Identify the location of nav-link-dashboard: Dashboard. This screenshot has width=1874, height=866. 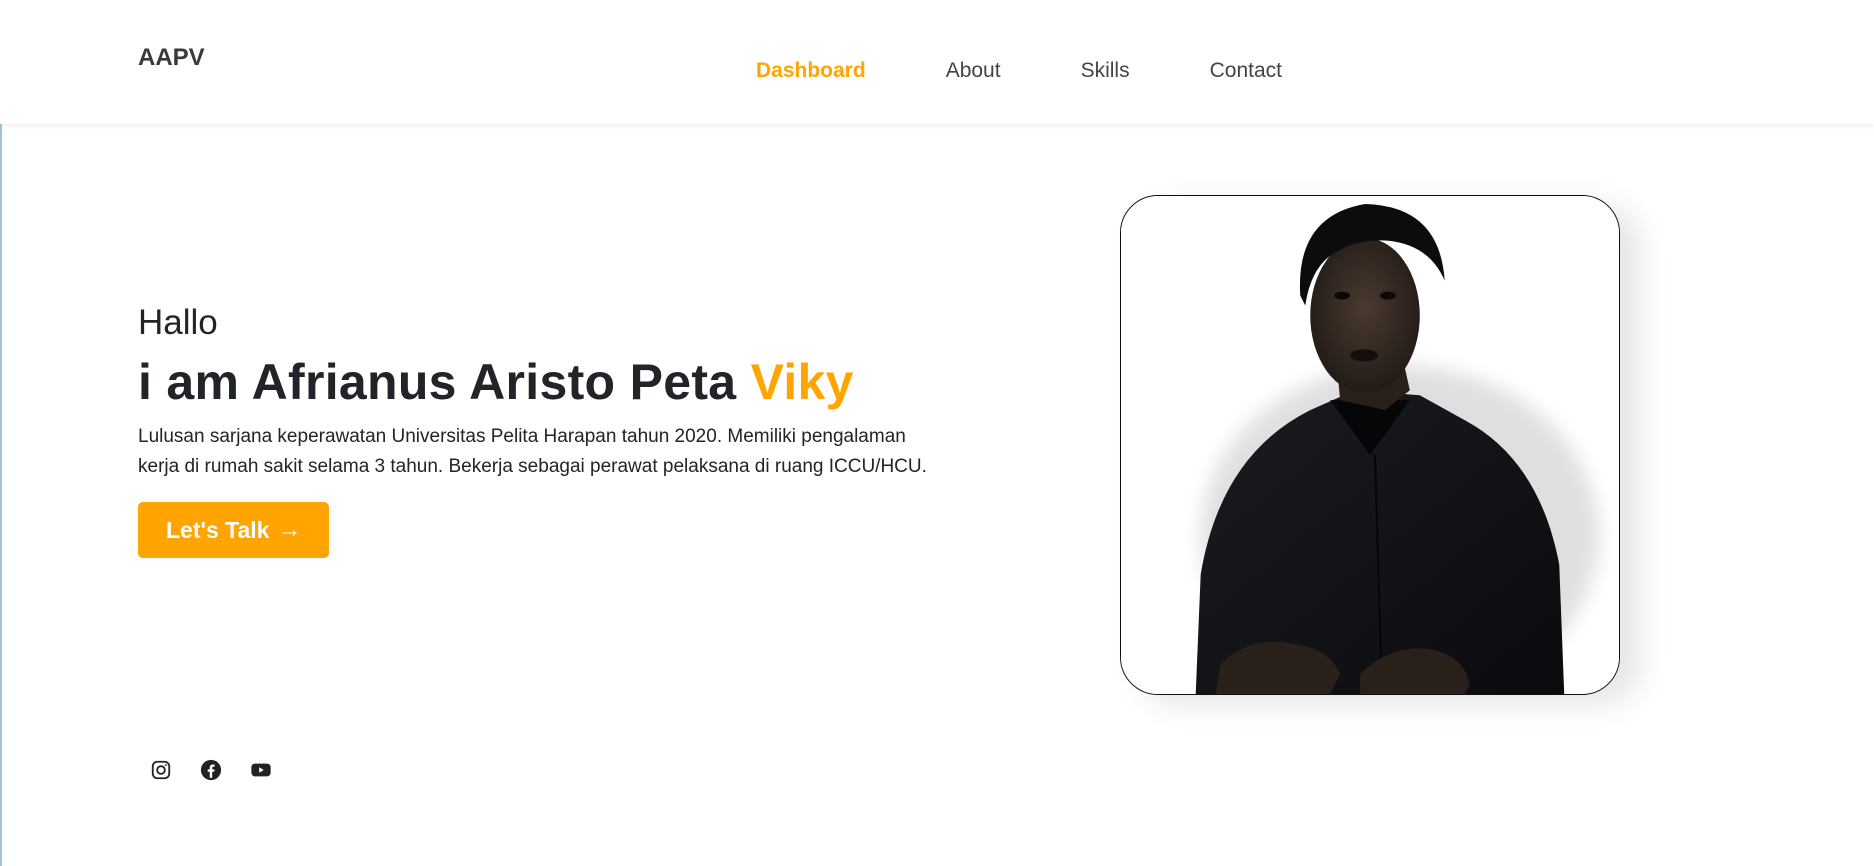
(811, 71).